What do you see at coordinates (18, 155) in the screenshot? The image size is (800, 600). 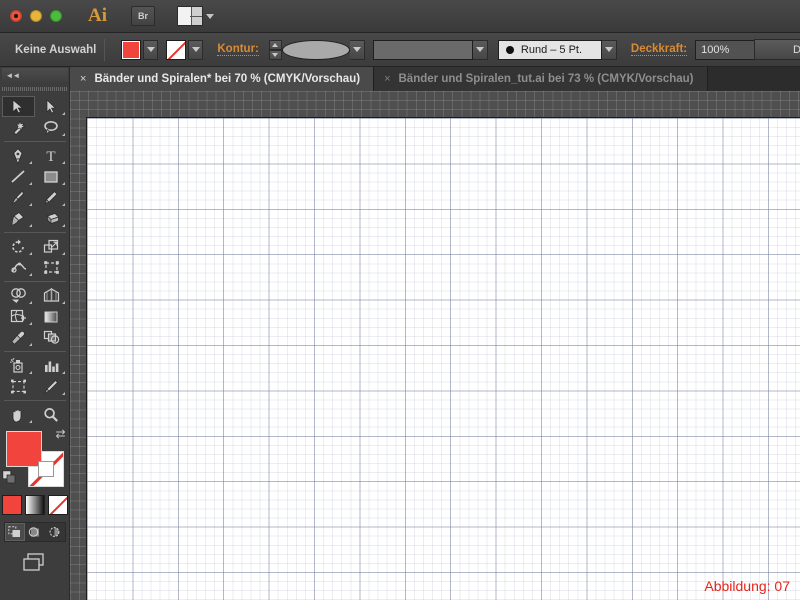 I see `pen-tool` at bounding box center [18, 155].